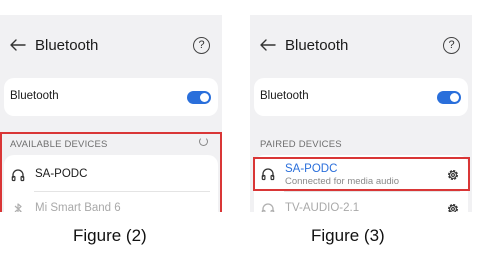 This screenshot has width=485, height=268. I want to click on headphones-icon, so click(268, 207).